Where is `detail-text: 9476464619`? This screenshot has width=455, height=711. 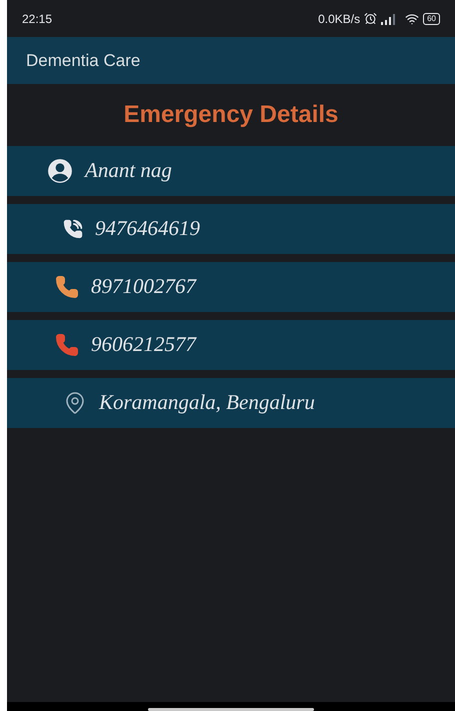 detail-text: 9476464619 is located at coordinates (147, 228).